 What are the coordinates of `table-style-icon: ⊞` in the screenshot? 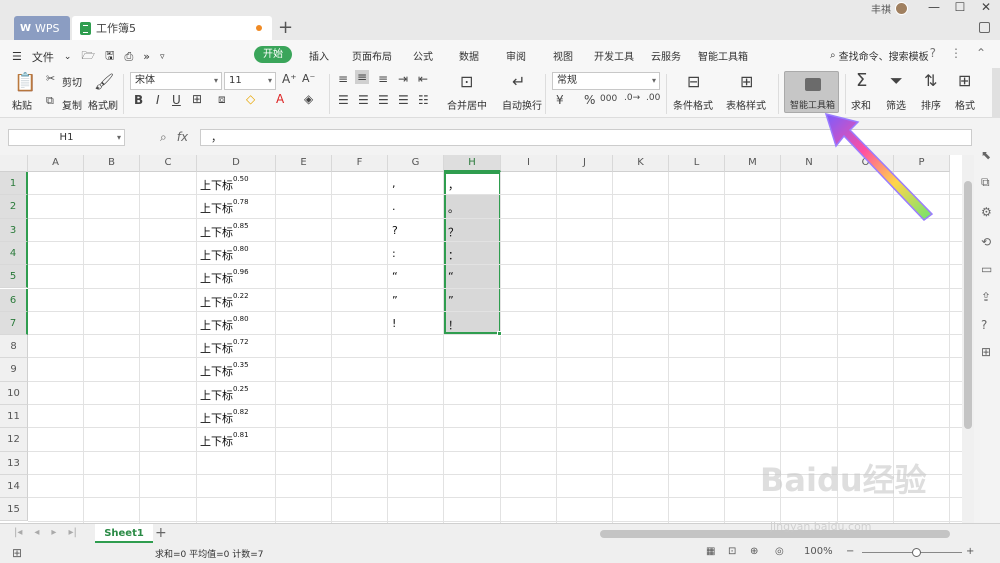 It's located at (746, 81).